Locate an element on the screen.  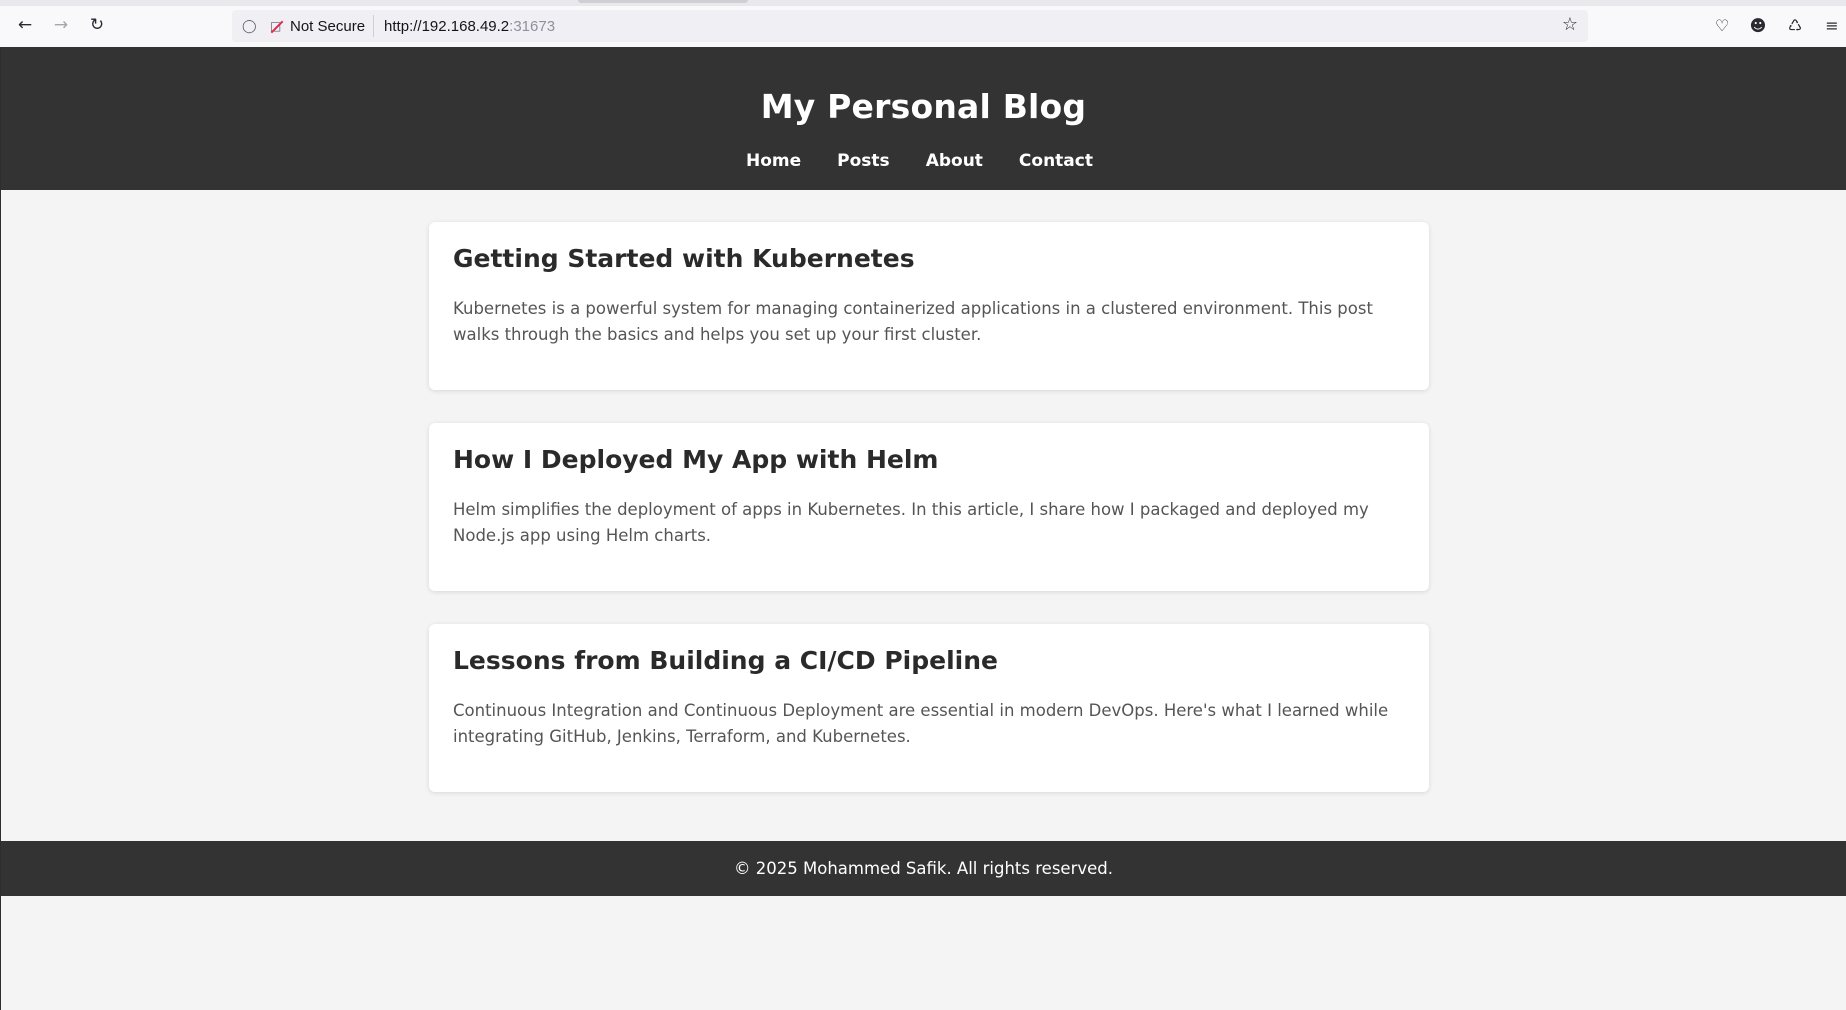
back-icon: ← is located at coordinates (25, 25).